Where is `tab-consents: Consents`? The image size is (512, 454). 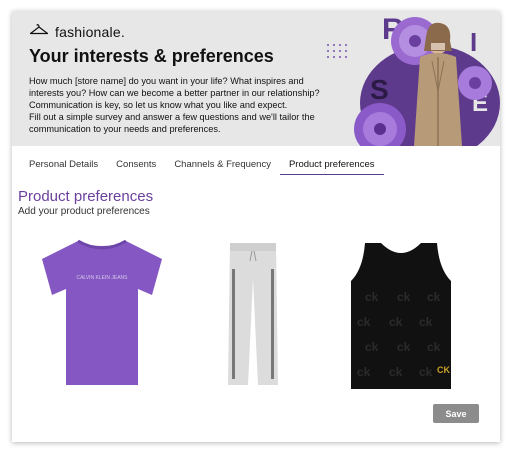
tab-consents: Consents is located at coordinates (136, 167).